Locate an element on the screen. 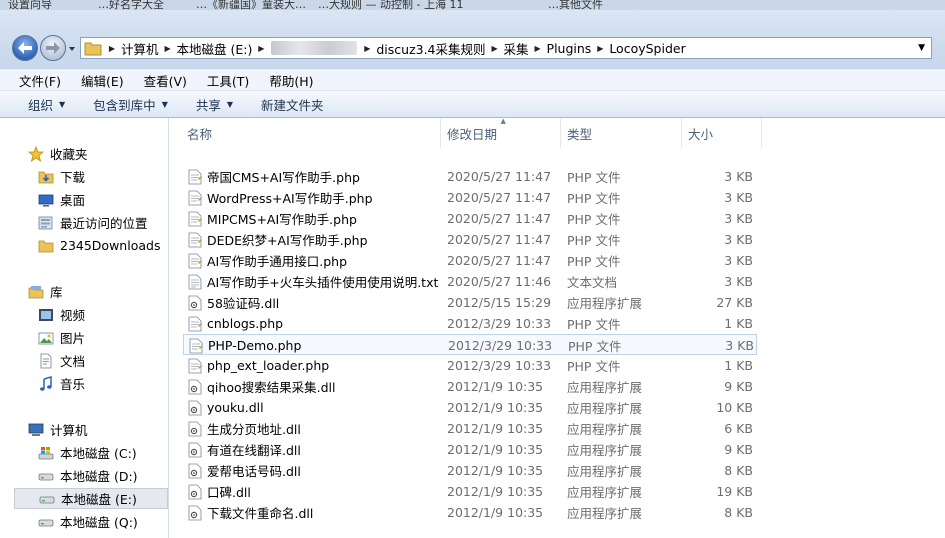 The width and height of the screenshot is (945, 538). menu-item: 文件(F) is located at coordinates (34, 80).